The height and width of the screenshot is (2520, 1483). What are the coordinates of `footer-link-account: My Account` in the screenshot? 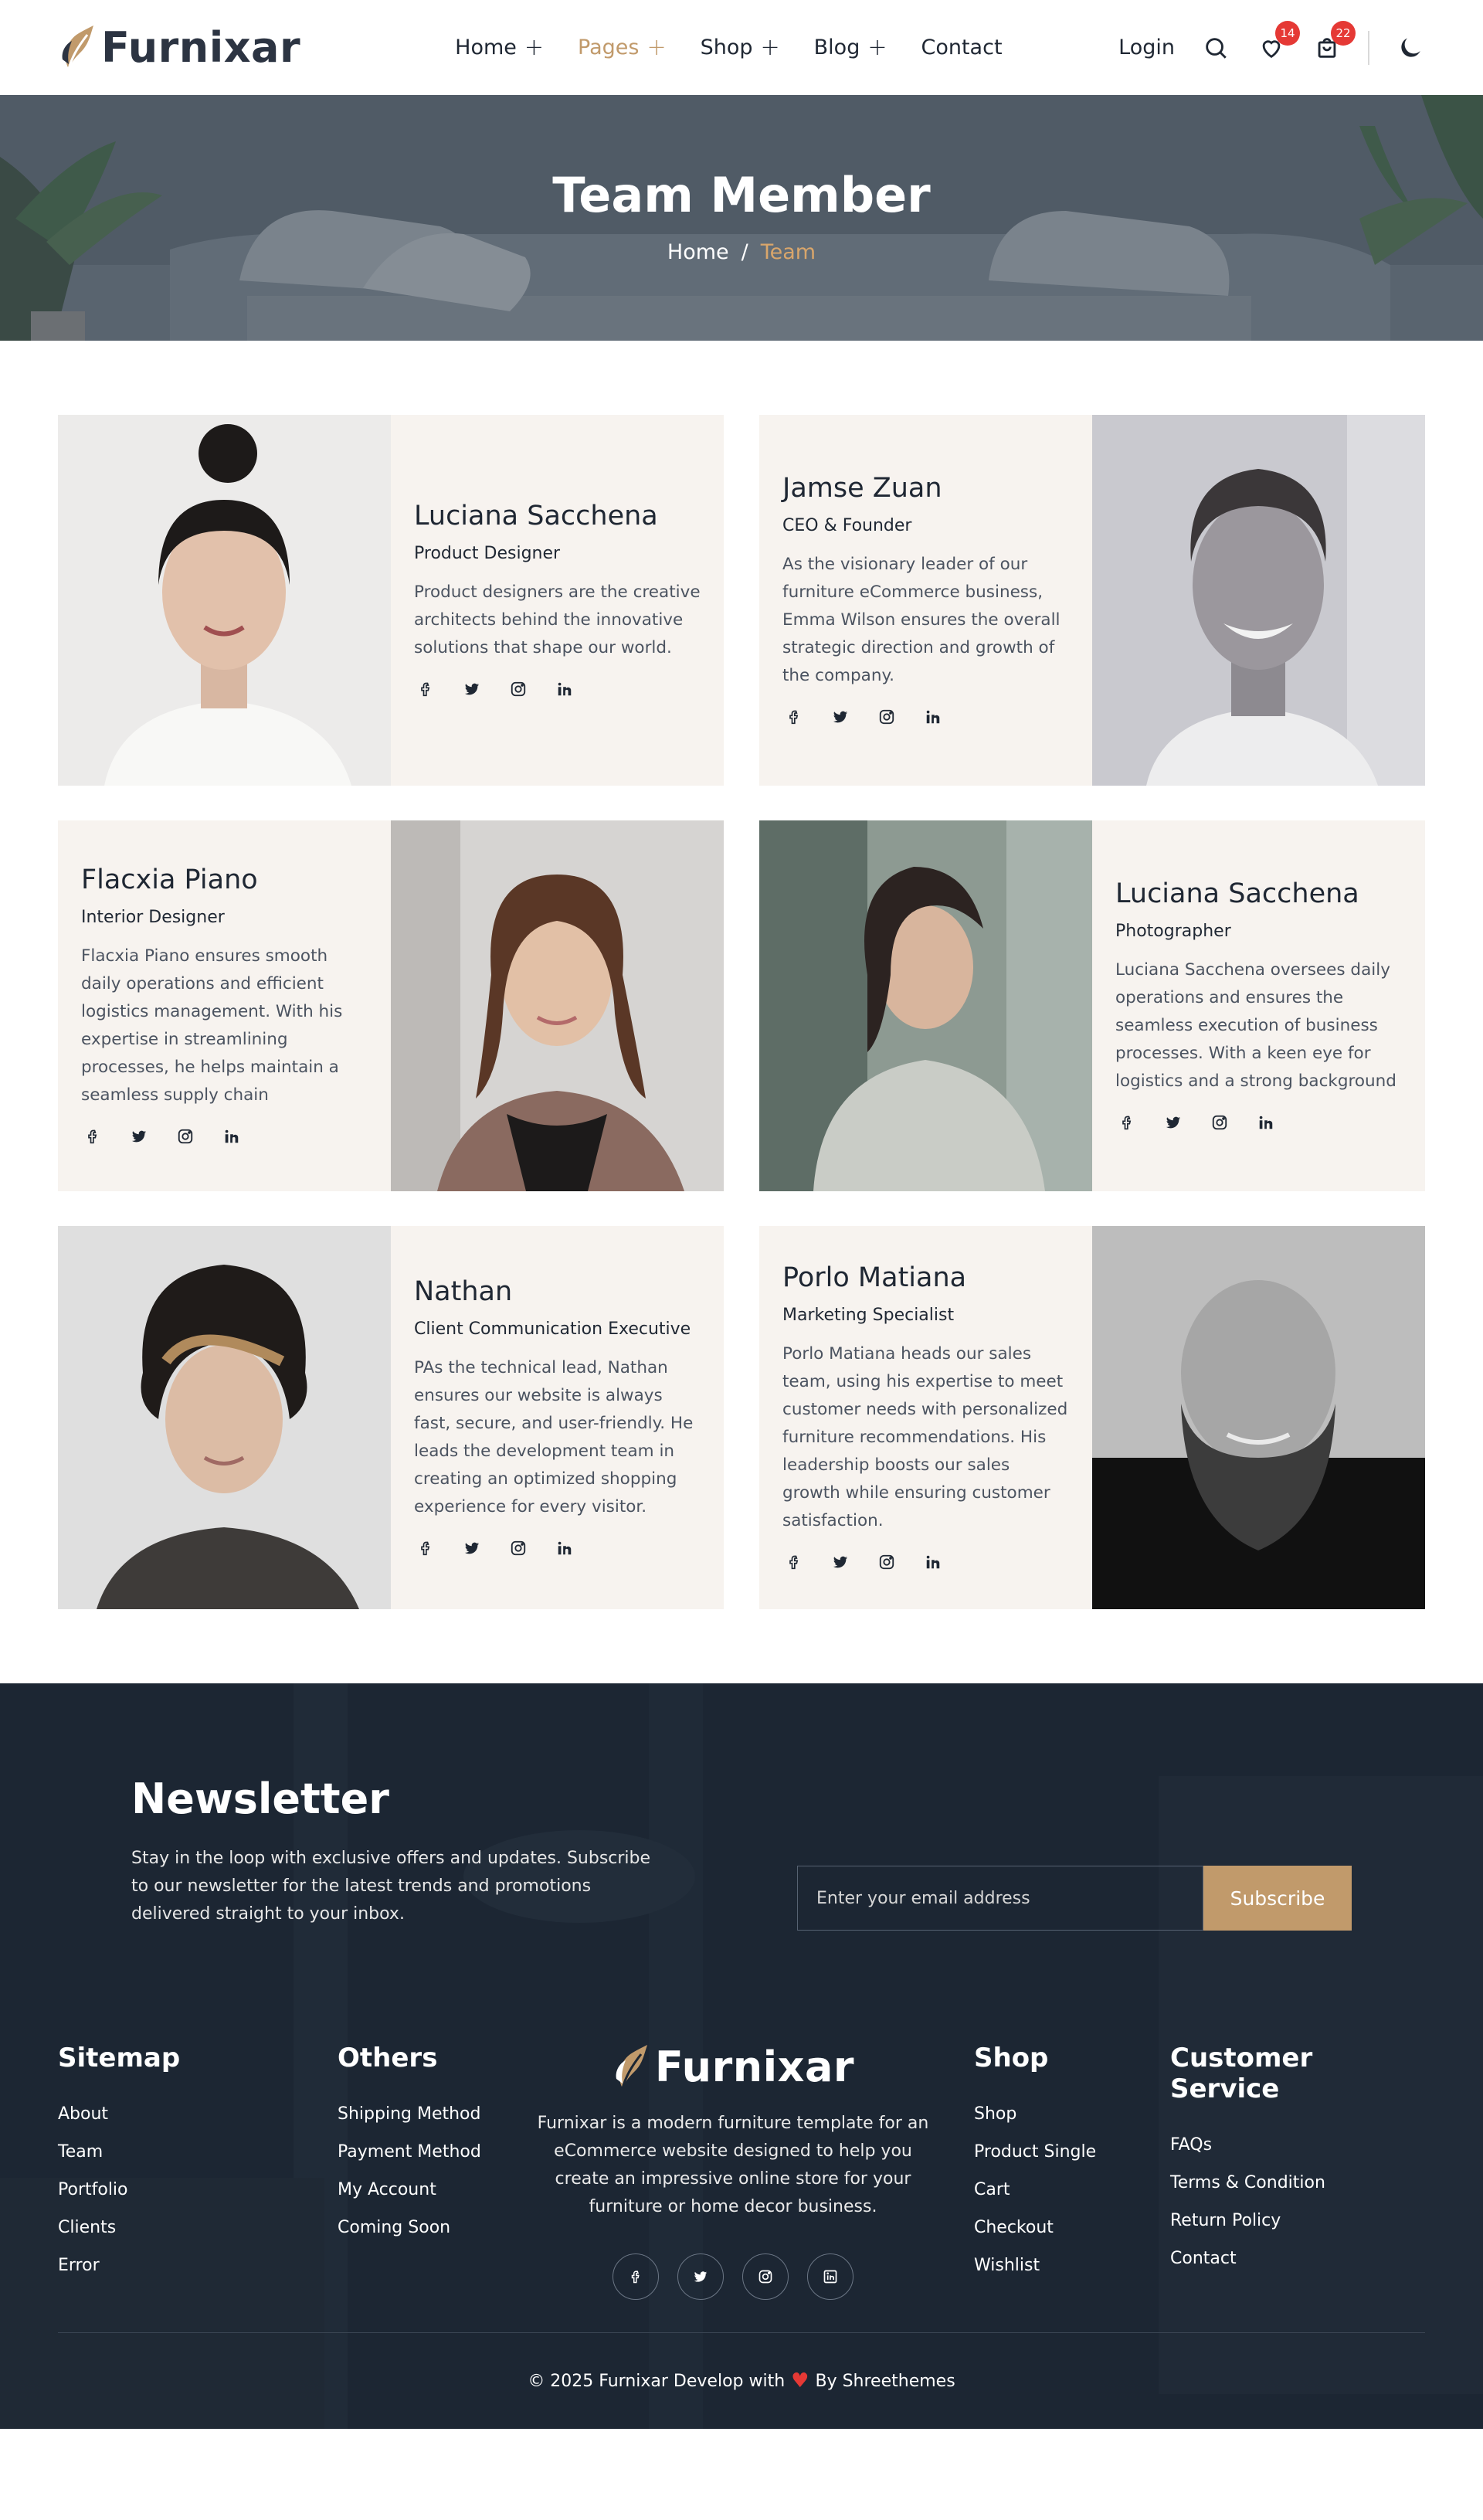 It's located at (415, 2189).